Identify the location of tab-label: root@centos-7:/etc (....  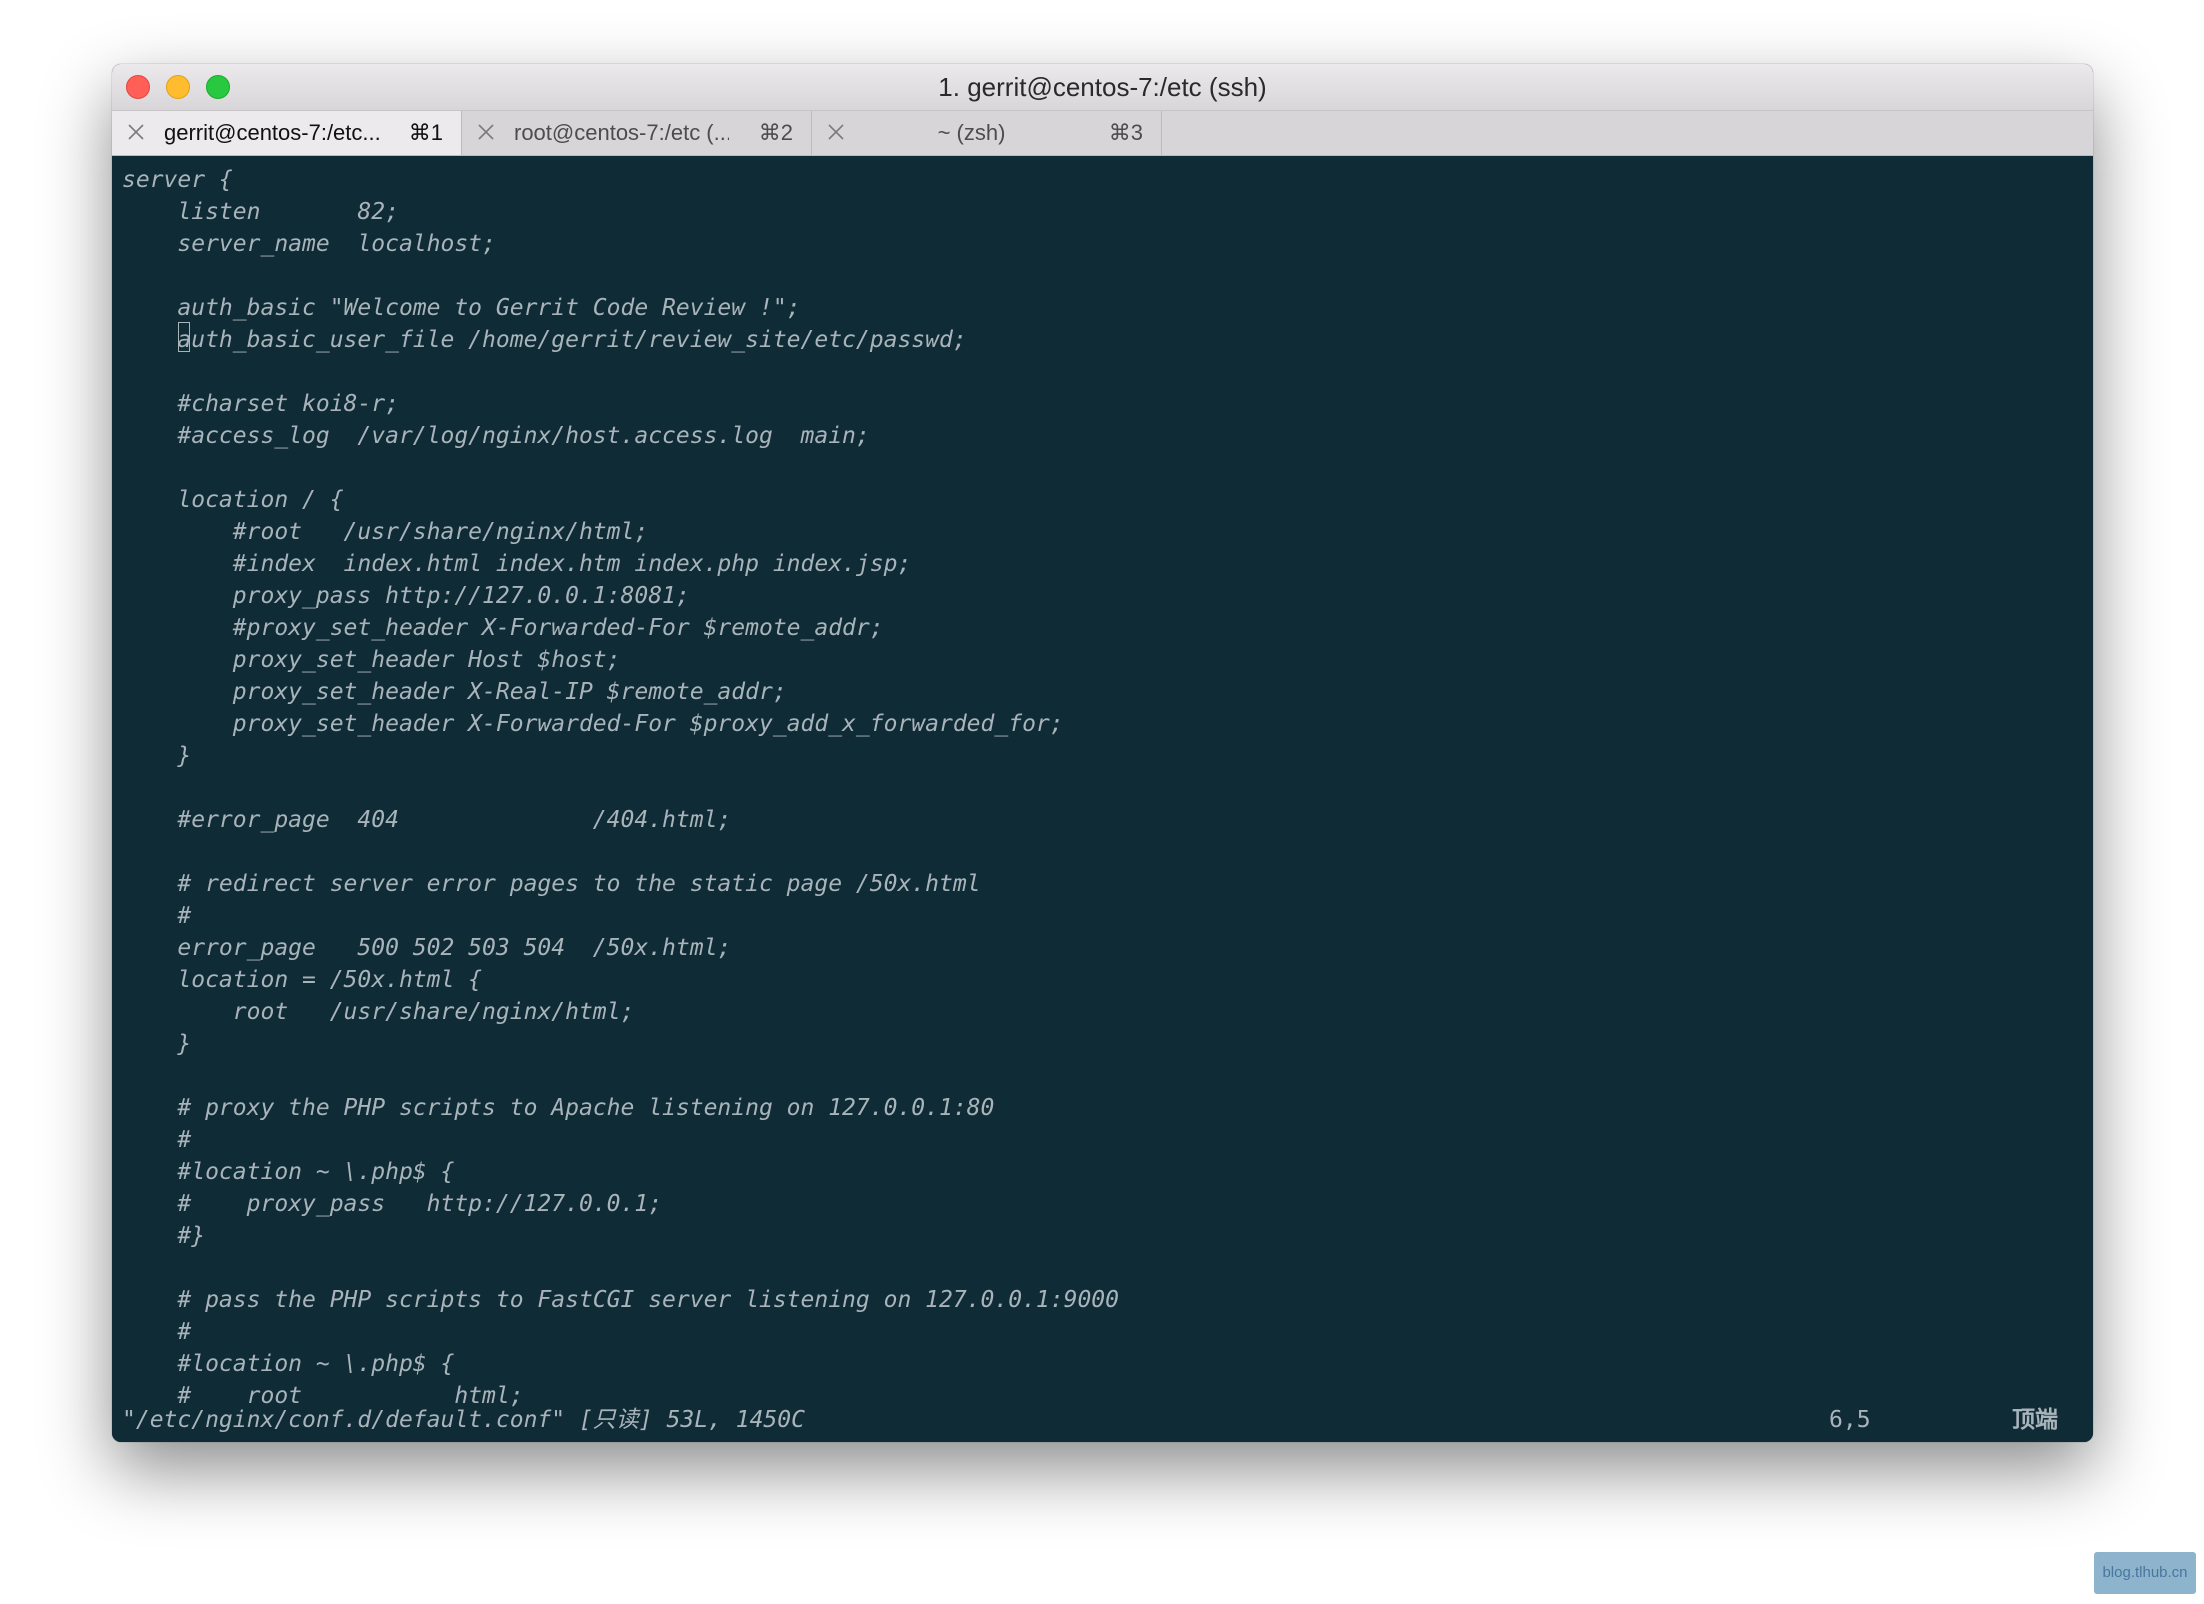
(621, 132).